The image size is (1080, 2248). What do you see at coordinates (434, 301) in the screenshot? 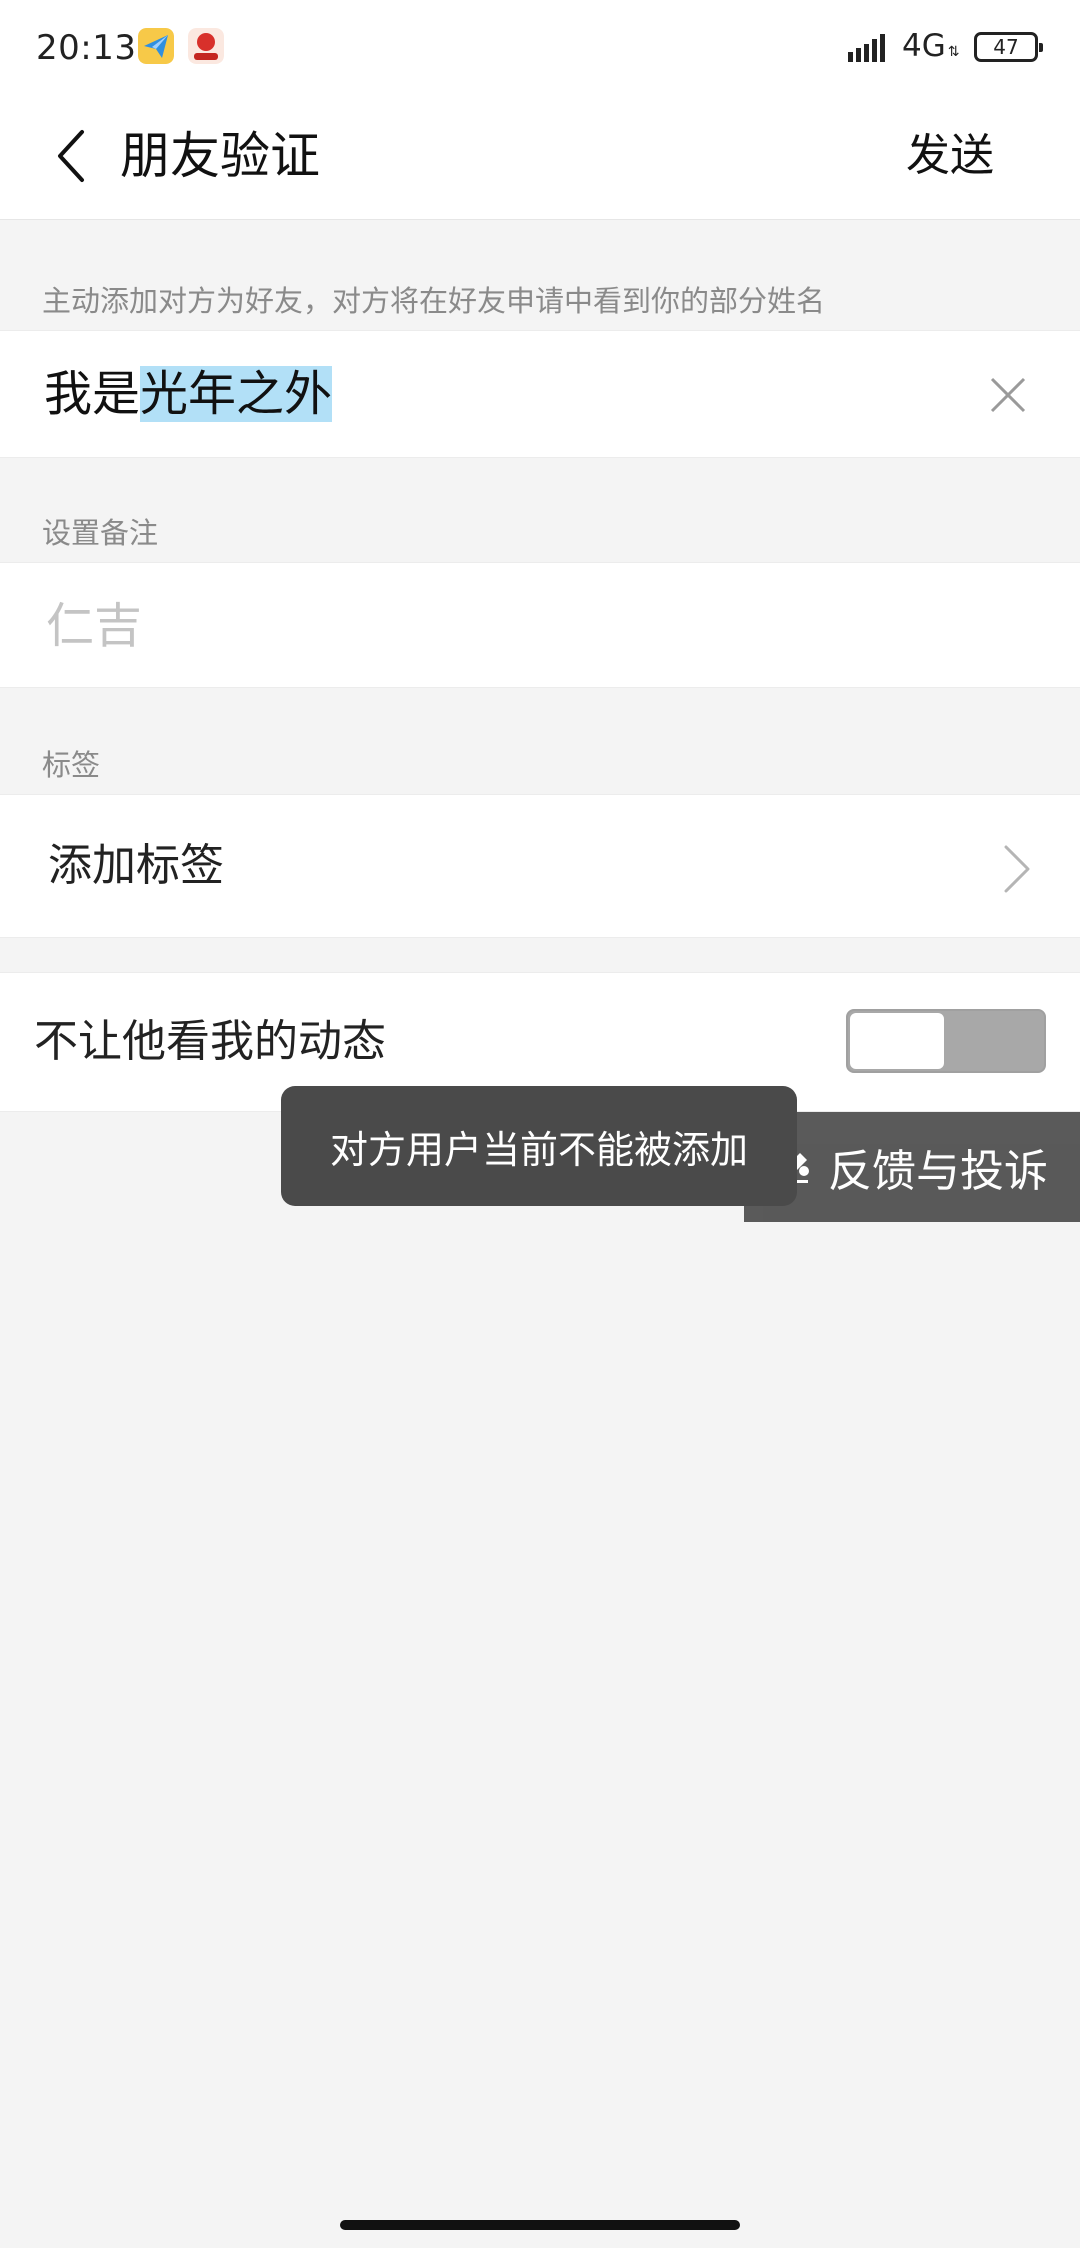
I see `greeting-hint: 主动添加对方为好友，对方将在好友申请中看到你的部分姓名` at bounding box center [434, 301].